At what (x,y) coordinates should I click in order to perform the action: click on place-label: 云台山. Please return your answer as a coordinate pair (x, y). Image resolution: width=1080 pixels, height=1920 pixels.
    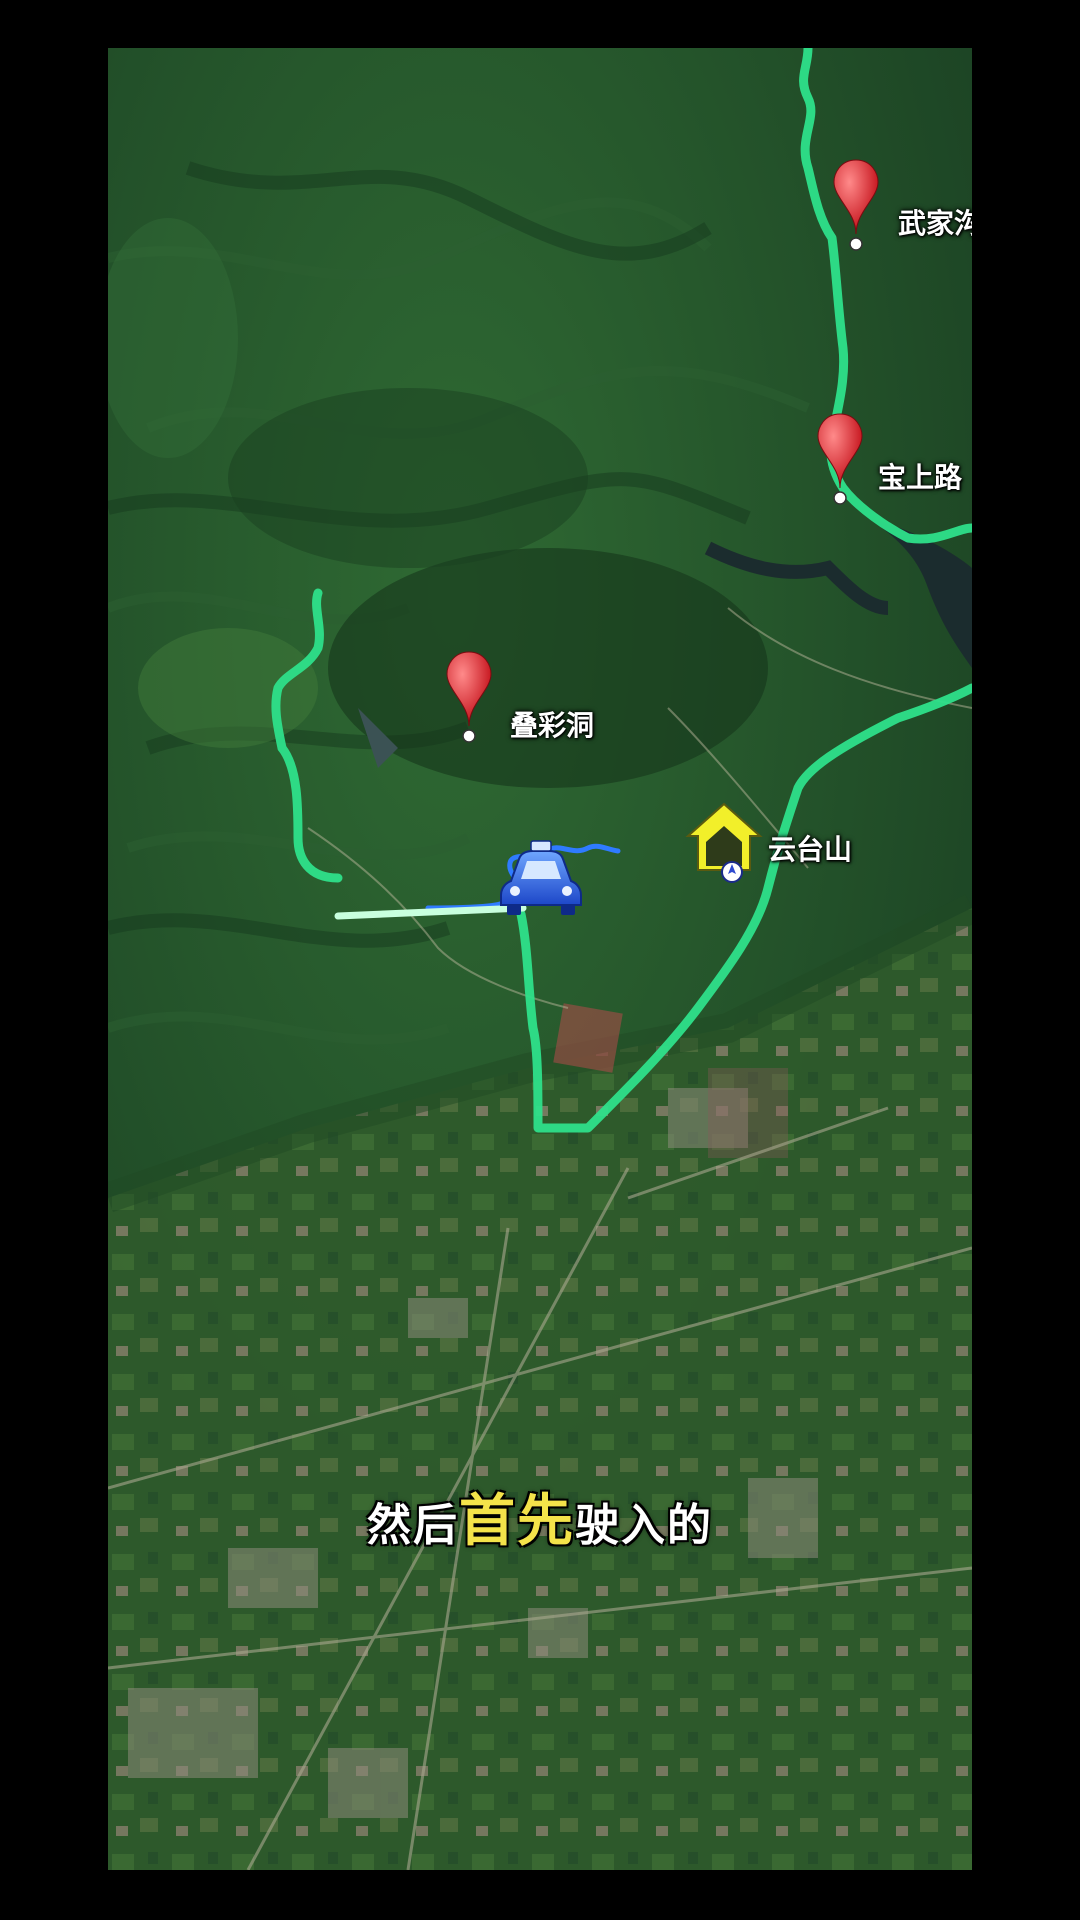
    Looking at the image, I should click on (810, 849).